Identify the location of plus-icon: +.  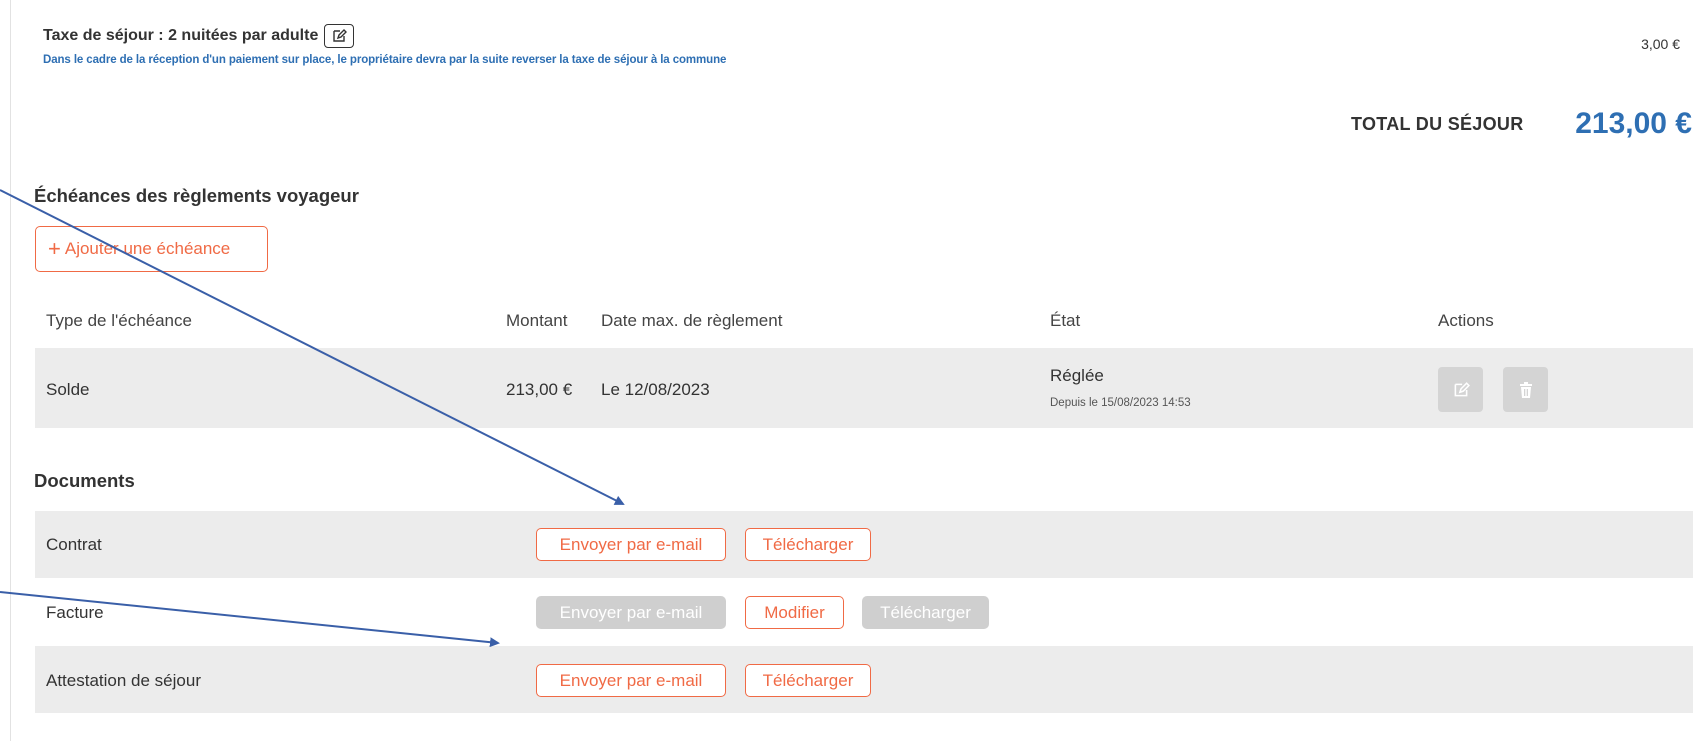
(54, 248).